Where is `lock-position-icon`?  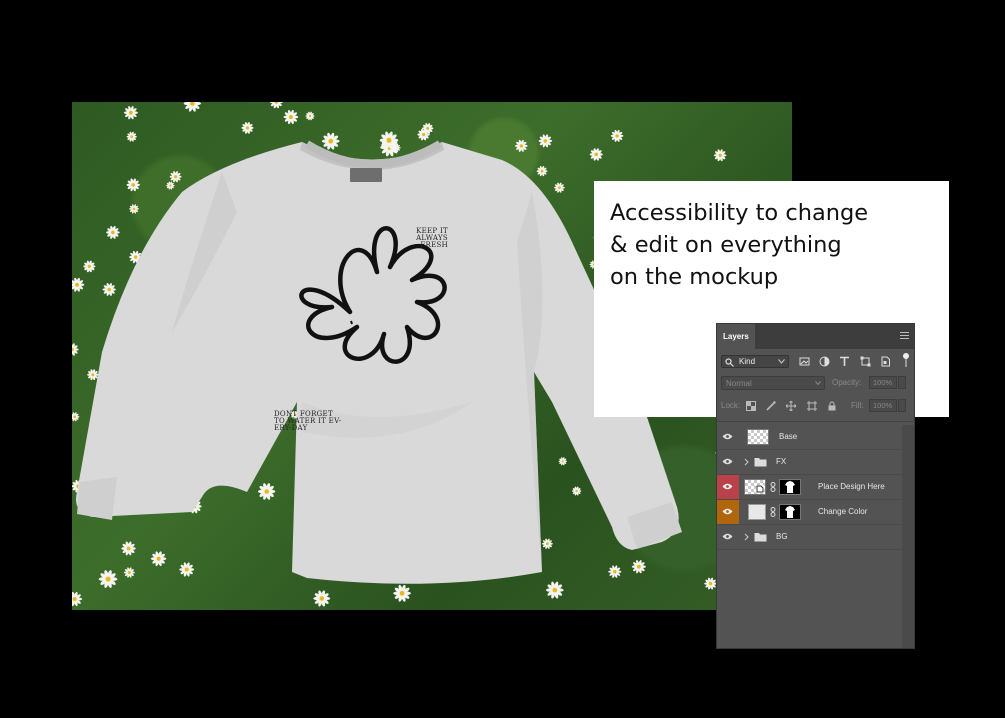
lock-position-icon is located at coordinates (791, 406).